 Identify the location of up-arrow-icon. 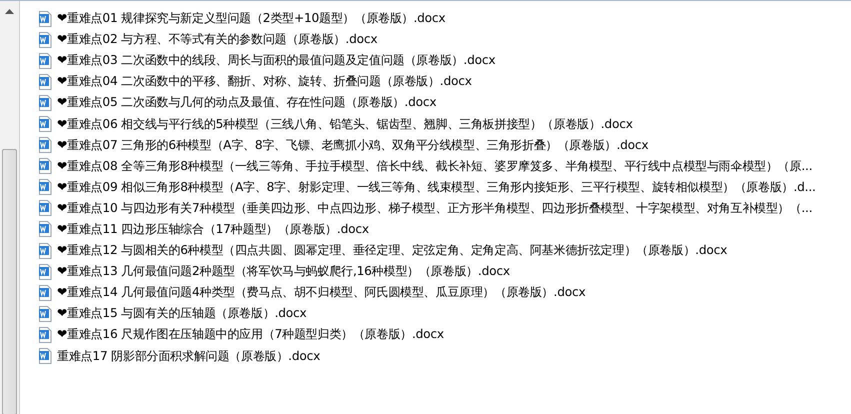
(9, 11).